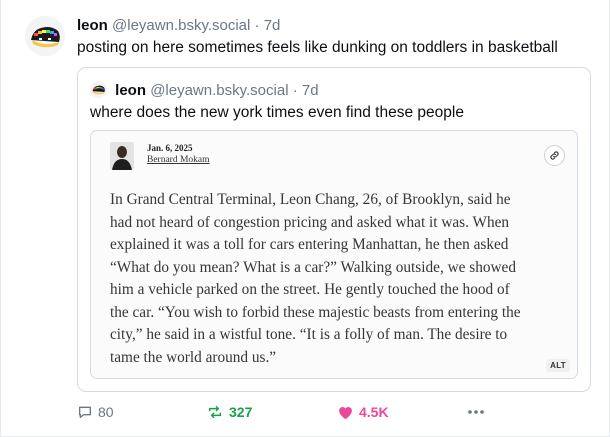 Image resolution: width=610 pixels, height=437 pixels. I want to click on quoted-author-name: leon, so click(130, 90).